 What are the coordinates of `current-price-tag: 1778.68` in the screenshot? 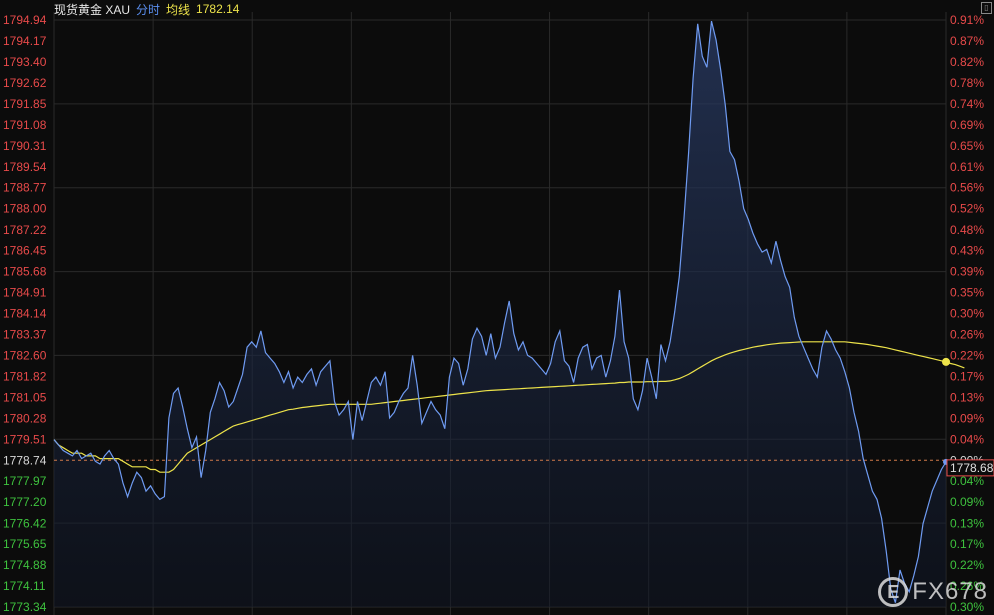 It's located at (970, 468).